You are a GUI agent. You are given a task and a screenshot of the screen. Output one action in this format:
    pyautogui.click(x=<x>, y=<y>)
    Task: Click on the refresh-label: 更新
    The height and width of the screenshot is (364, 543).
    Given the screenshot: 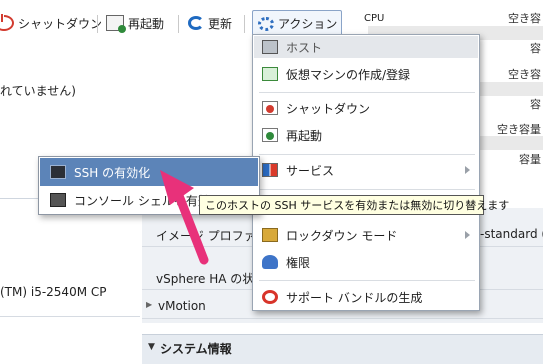 What is the action you would take?
    pyautogui.click(x=220, y=23)
    